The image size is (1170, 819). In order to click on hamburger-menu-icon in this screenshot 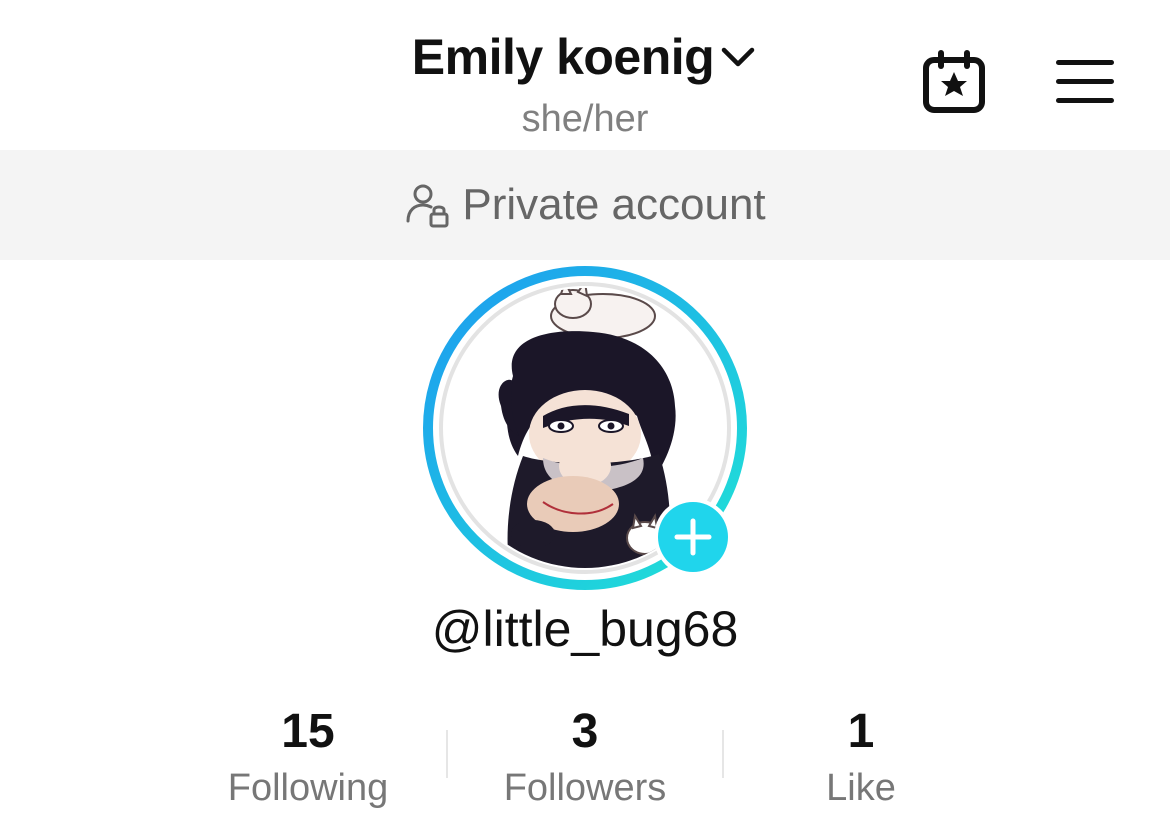, I will do `click(1085, 81)`.